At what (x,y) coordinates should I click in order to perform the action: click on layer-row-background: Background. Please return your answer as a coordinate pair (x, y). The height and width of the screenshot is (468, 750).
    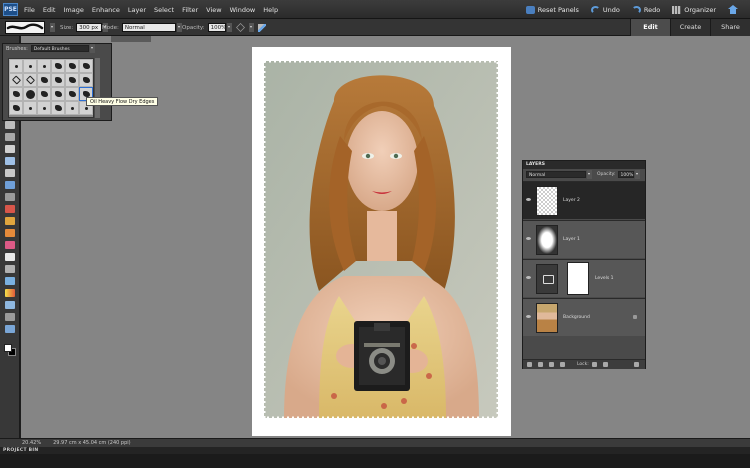
    Looking at the image, I should click on (584, 317).